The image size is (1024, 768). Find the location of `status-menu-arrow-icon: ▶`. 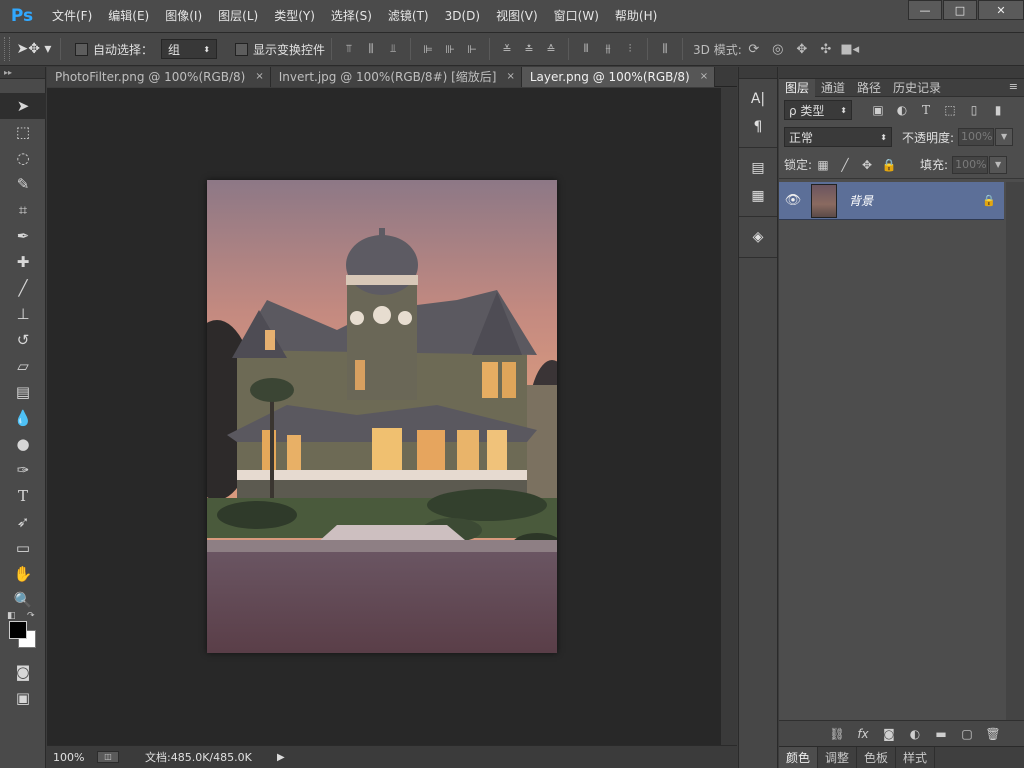

status-menu-arrow-icon: ▶ is located at coordinates (281, 757).